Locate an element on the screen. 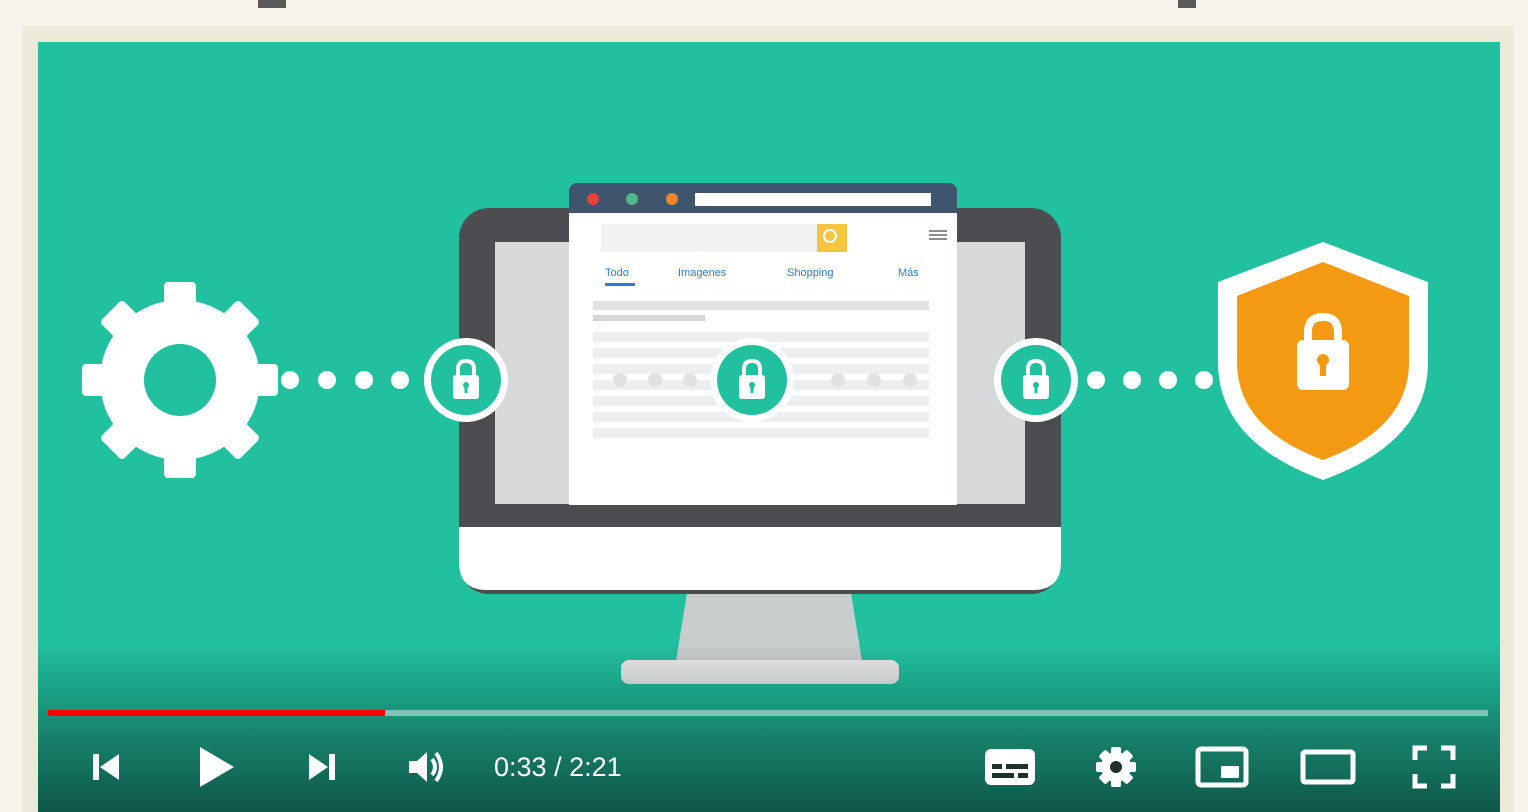 Image resolution: width=1528 pixels, height=812 pixels. miniplayer-button is located at coordinates (1222, 767).